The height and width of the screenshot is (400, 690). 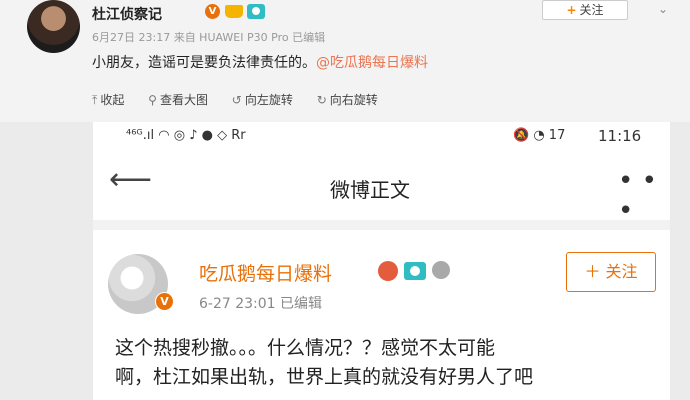 What do you see at coordinates (183, 100) in the screenshot?
I see `view-large-label: 查看大图` at bounding box center [183, 100].